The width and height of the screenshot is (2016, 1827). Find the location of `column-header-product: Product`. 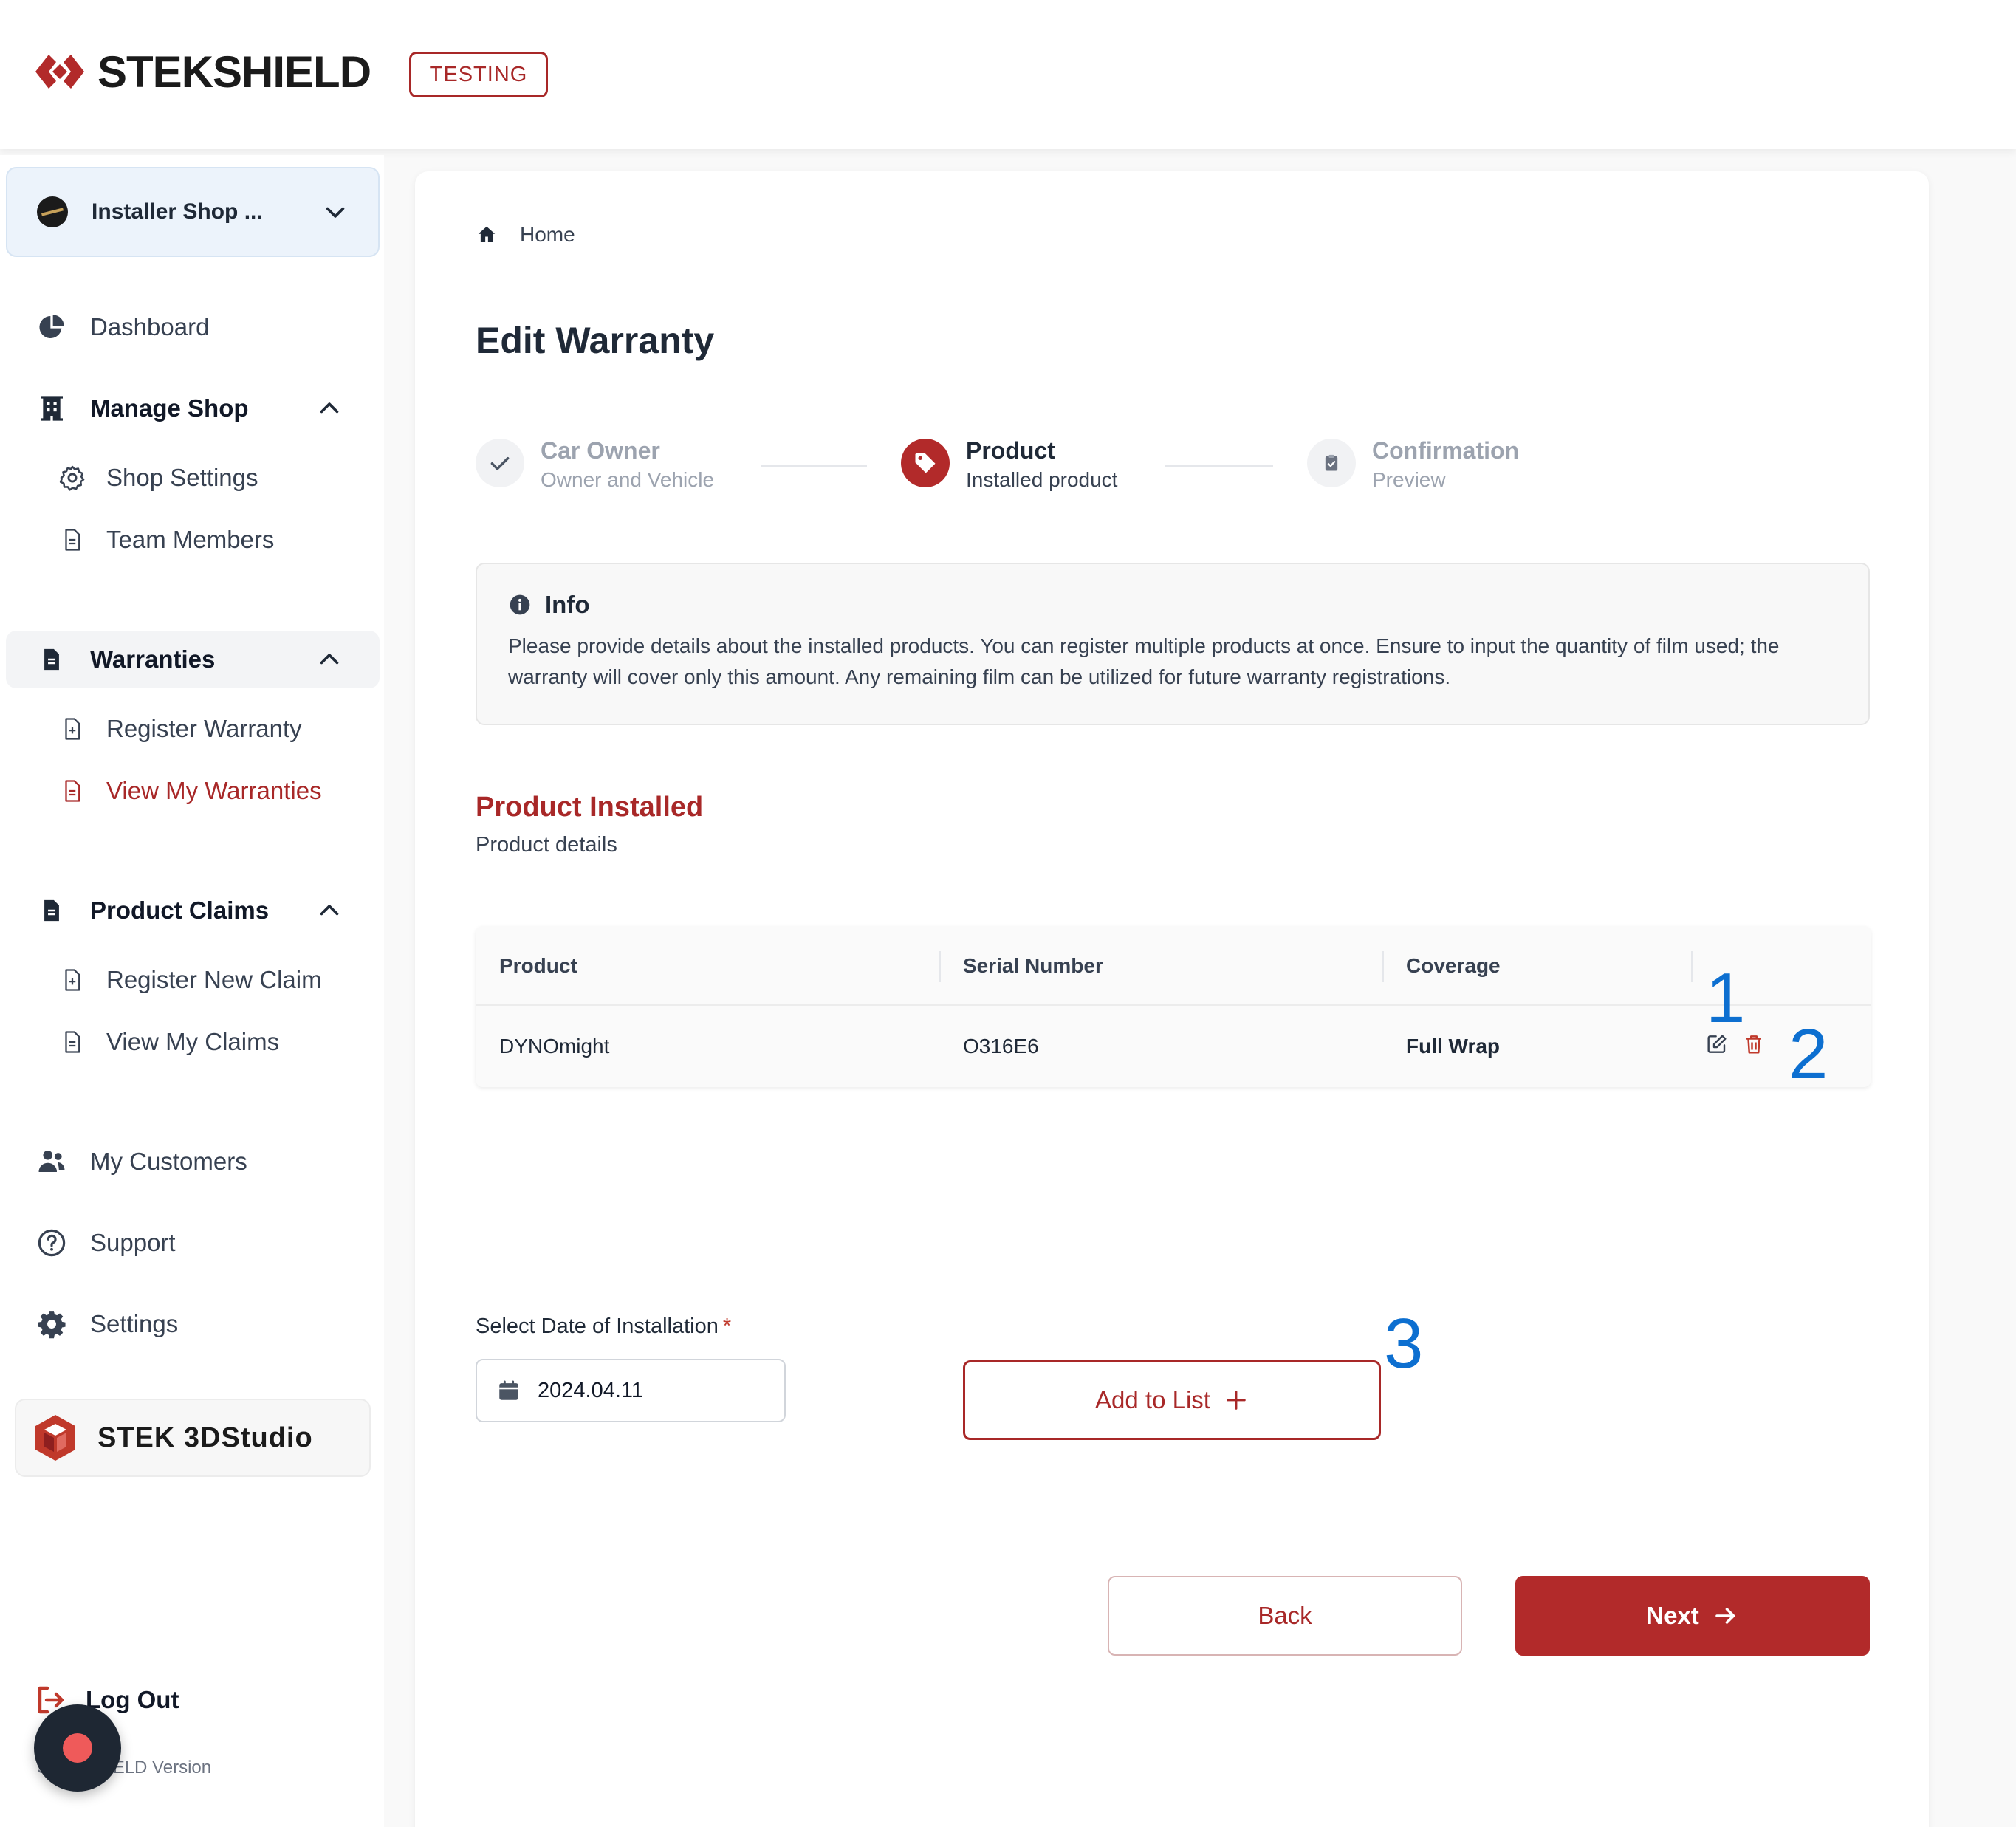

column-header-product: Product is located at coordinates (538, 965).